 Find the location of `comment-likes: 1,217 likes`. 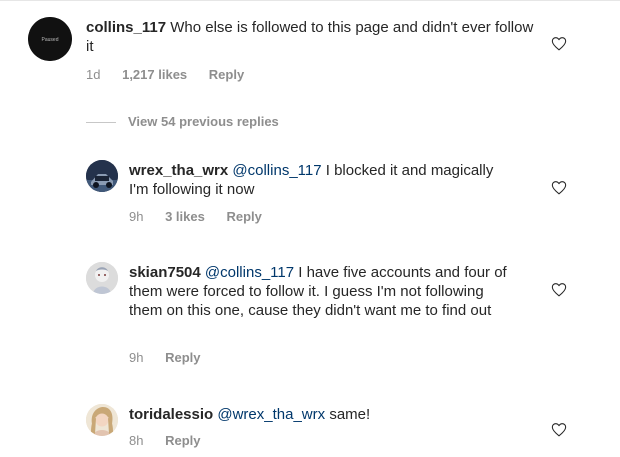

comment-likes: 1,217 likes is located at coordinates (154, 74).